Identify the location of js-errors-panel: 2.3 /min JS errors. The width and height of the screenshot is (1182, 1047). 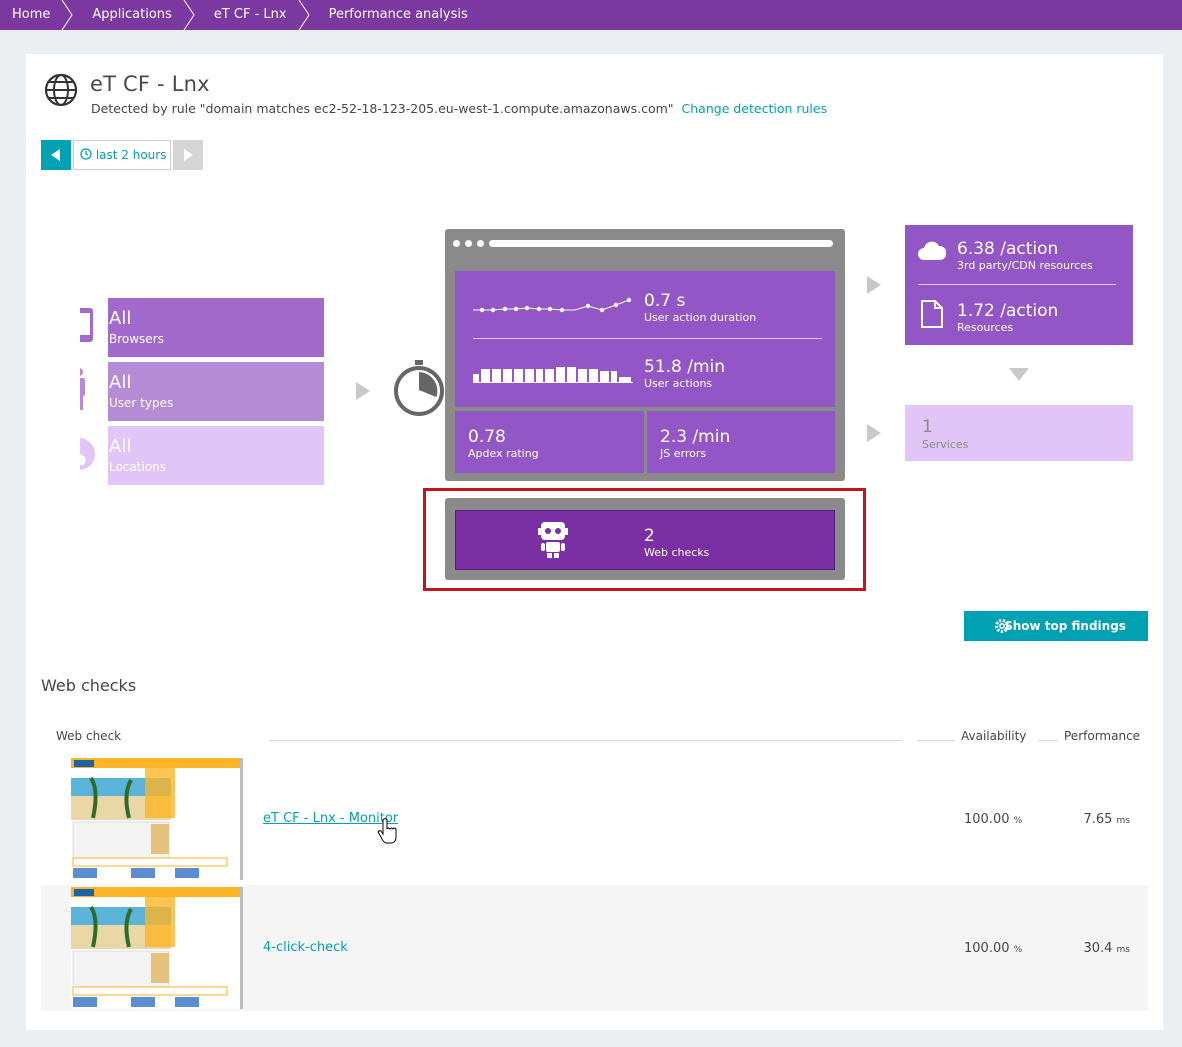
(741, 442).